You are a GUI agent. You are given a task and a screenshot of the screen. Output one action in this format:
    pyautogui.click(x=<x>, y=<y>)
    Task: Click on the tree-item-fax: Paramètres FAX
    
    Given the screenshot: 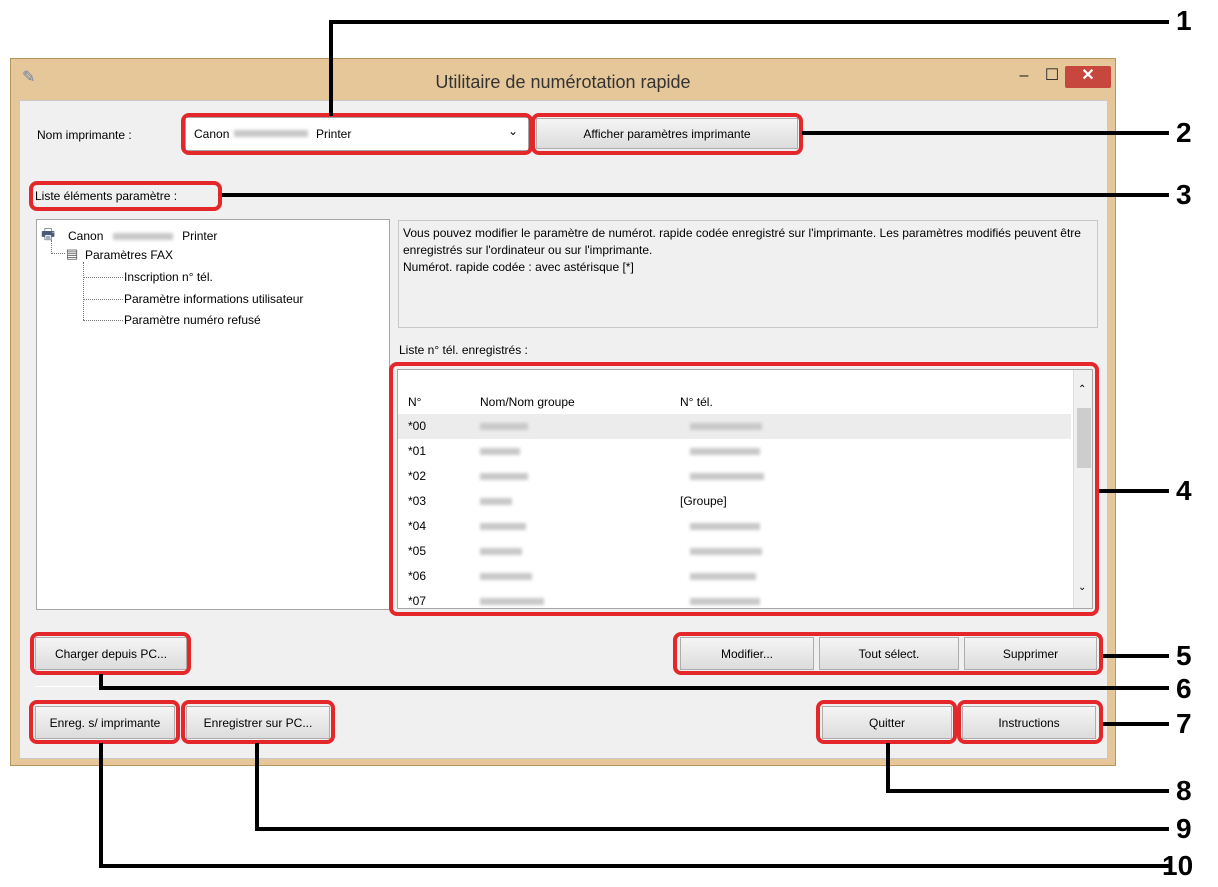 What is the action you would take?
    pyautogui.click(x=129, y=255)
    